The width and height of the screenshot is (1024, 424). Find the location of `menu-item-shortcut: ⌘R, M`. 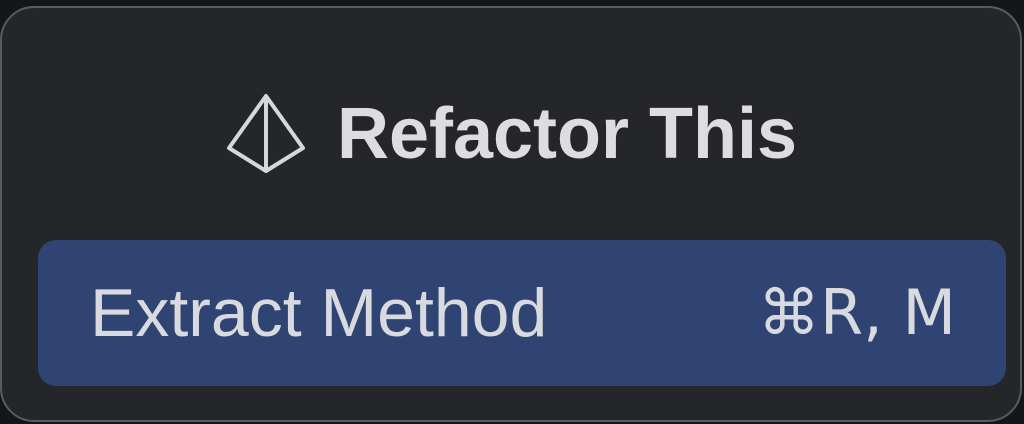

menu-item-shortcut: ⌘R, M is located at coordinates (857, 312).